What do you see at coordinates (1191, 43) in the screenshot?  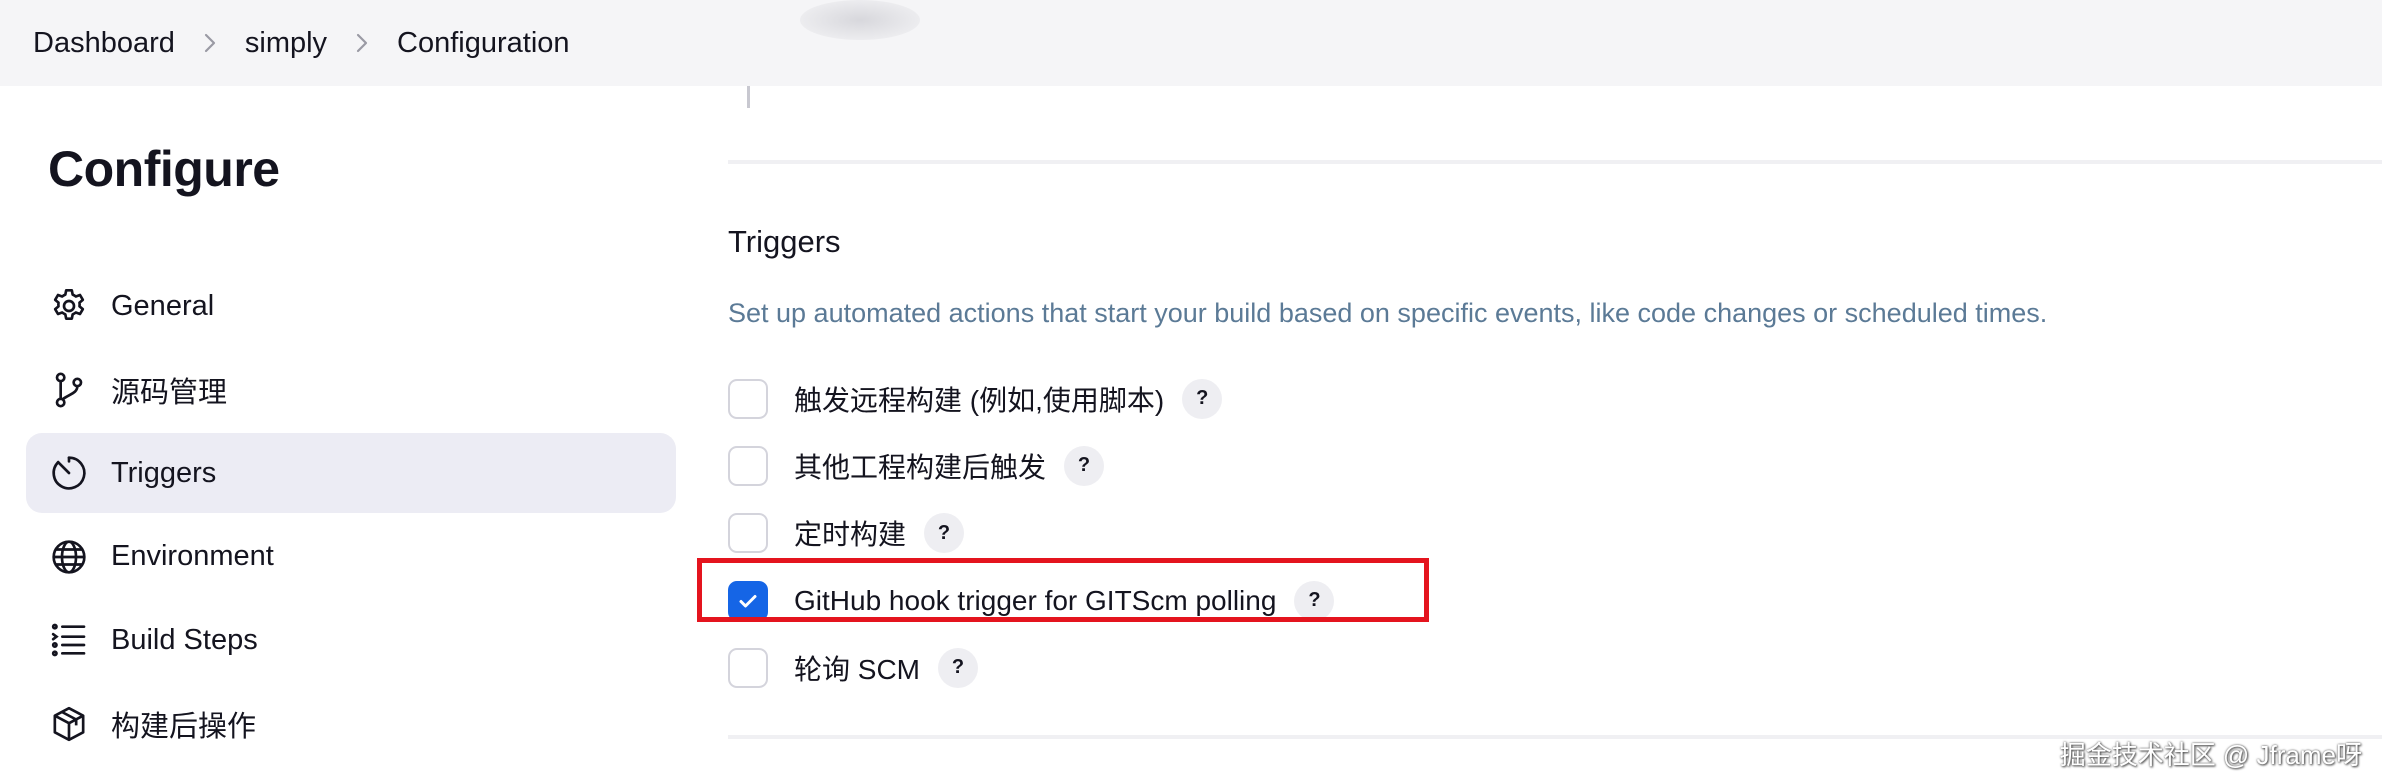 I see `top-bar: Dashboard simply Configuration` at bounding box center [1191, 43].